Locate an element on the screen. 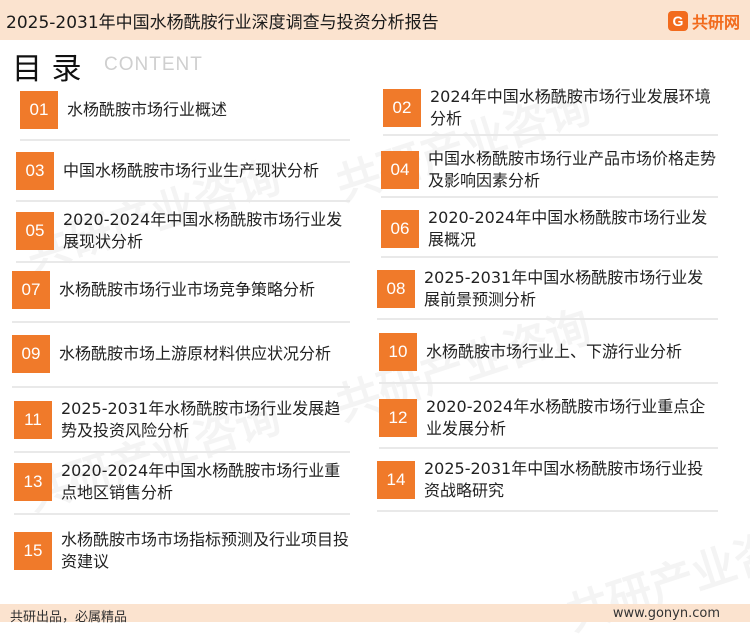 This screenshot has width=750, height=643. toc-item: 04 中国水杨酰胺市场行业产品市场价格走势及影响因素分析 is located at coordinates (549, 170).